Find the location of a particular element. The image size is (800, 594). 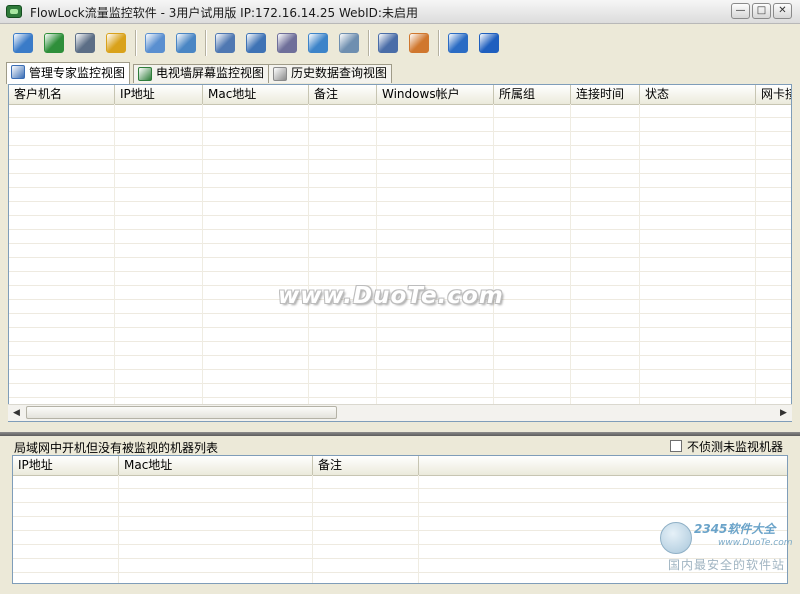

tab-label: 管理专家监控视图 is located at coordinates (77, 73).